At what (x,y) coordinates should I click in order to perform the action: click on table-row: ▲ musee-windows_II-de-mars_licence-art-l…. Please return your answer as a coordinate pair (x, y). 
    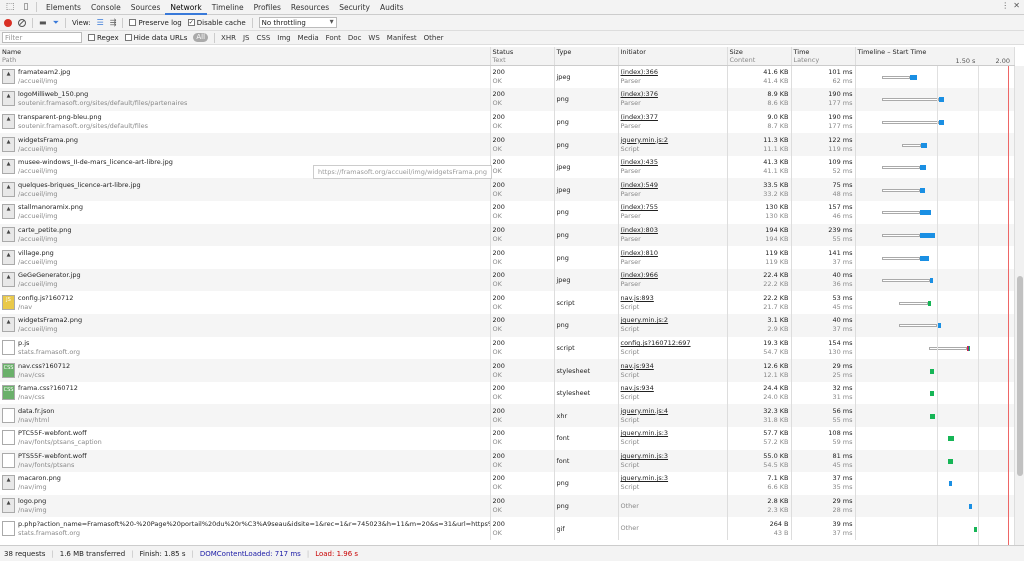
    Looking at the image, I should click on (507, 167).